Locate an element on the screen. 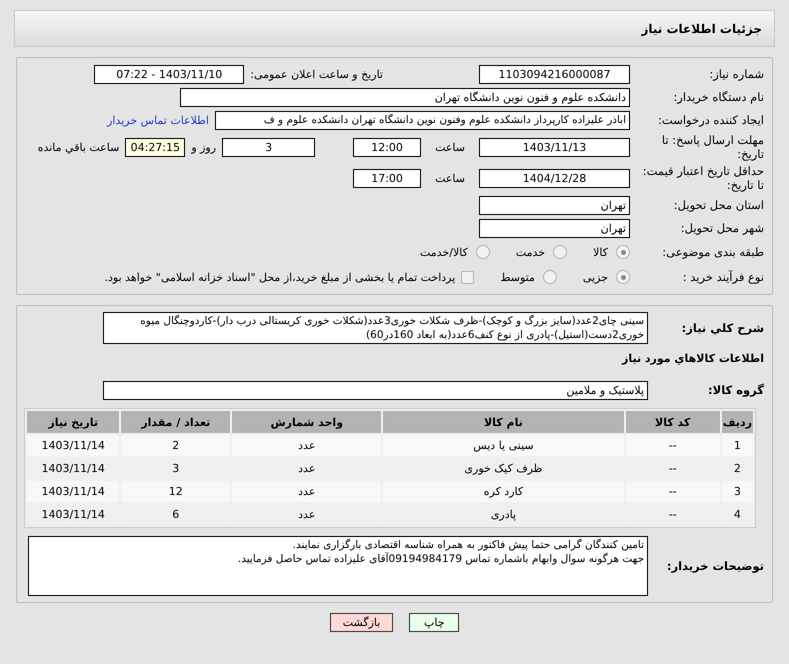  checkbox is located at coordinates (467, 277).